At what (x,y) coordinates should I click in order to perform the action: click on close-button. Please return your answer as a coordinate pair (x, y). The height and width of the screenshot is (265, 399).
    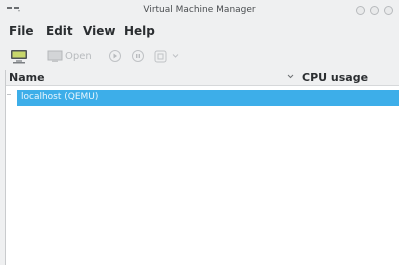
    Looking at the image, I should click on (388, 10).